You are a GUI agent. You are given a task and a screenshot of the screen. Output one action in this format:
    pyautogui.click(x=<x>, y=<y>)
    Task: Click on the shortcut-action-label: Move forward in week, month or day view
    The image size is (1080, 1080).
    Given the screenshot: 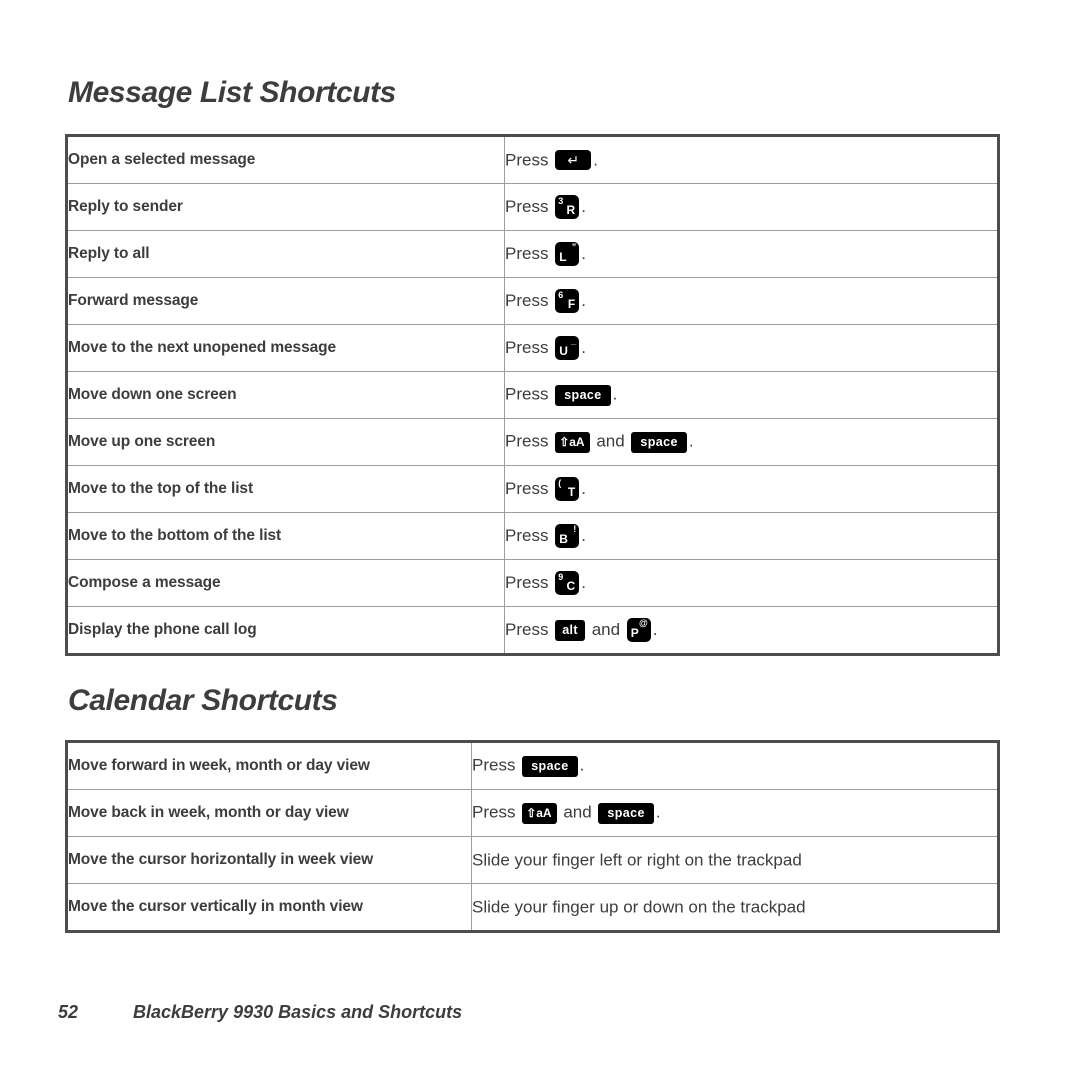 What is the action you would take?
    pyautogui.click(x=269, y=765)
    